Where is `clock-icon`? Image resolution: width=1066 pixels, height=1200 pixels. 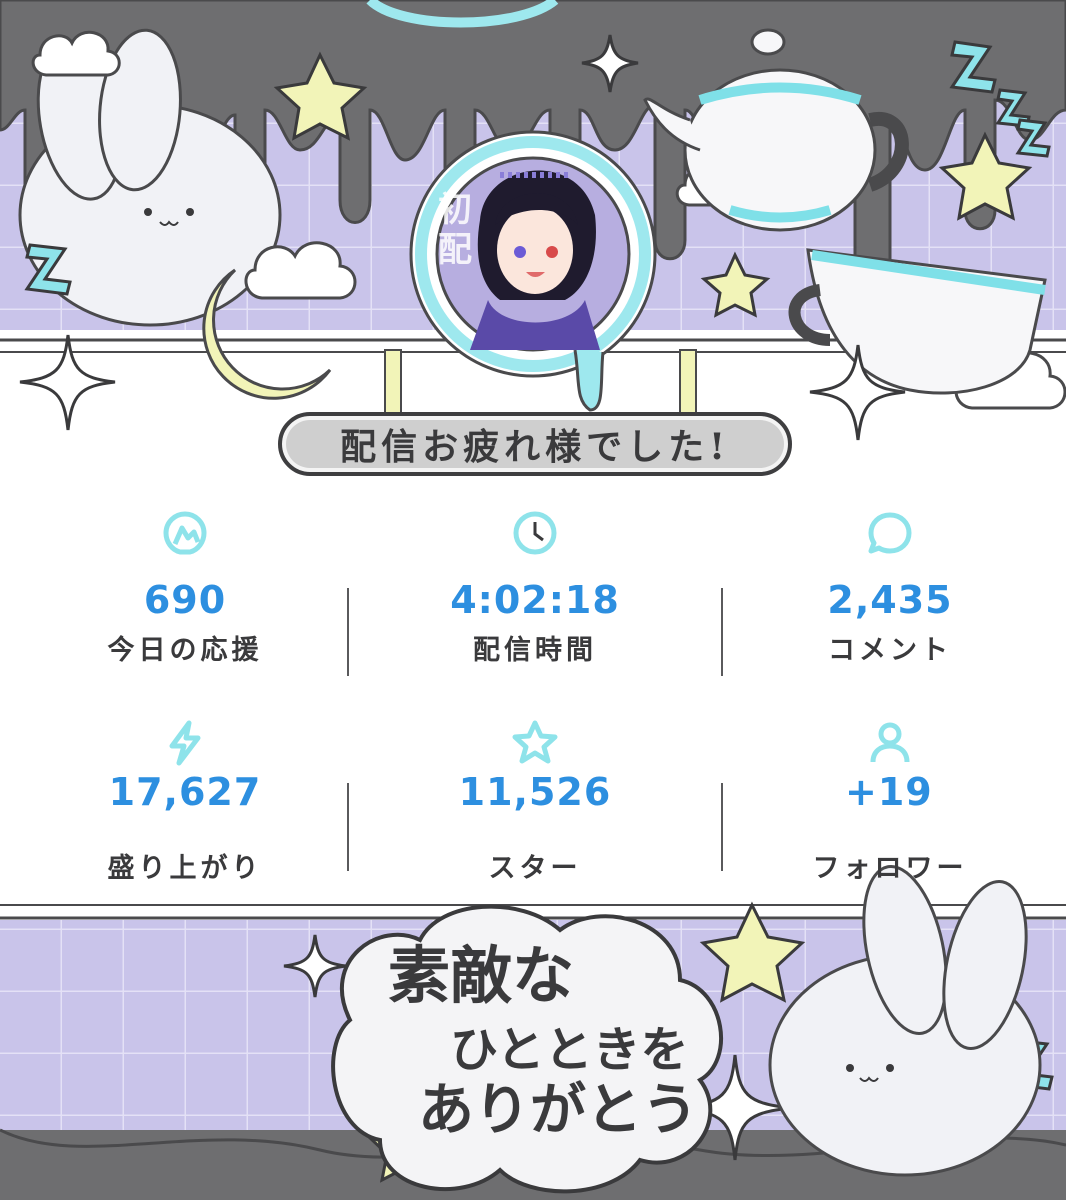
clock-icon is located at coordinates (535, 533).